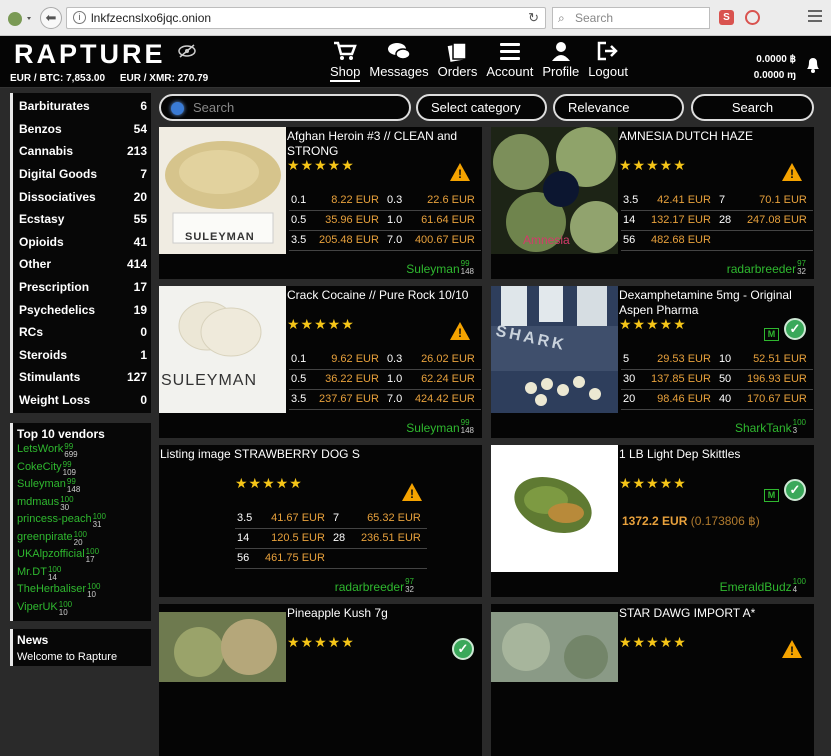  What do you see at coordinates (82, 400) in the screenshot?
I see `category-item: Weight Loss 0` at bounding box center [82, 400].